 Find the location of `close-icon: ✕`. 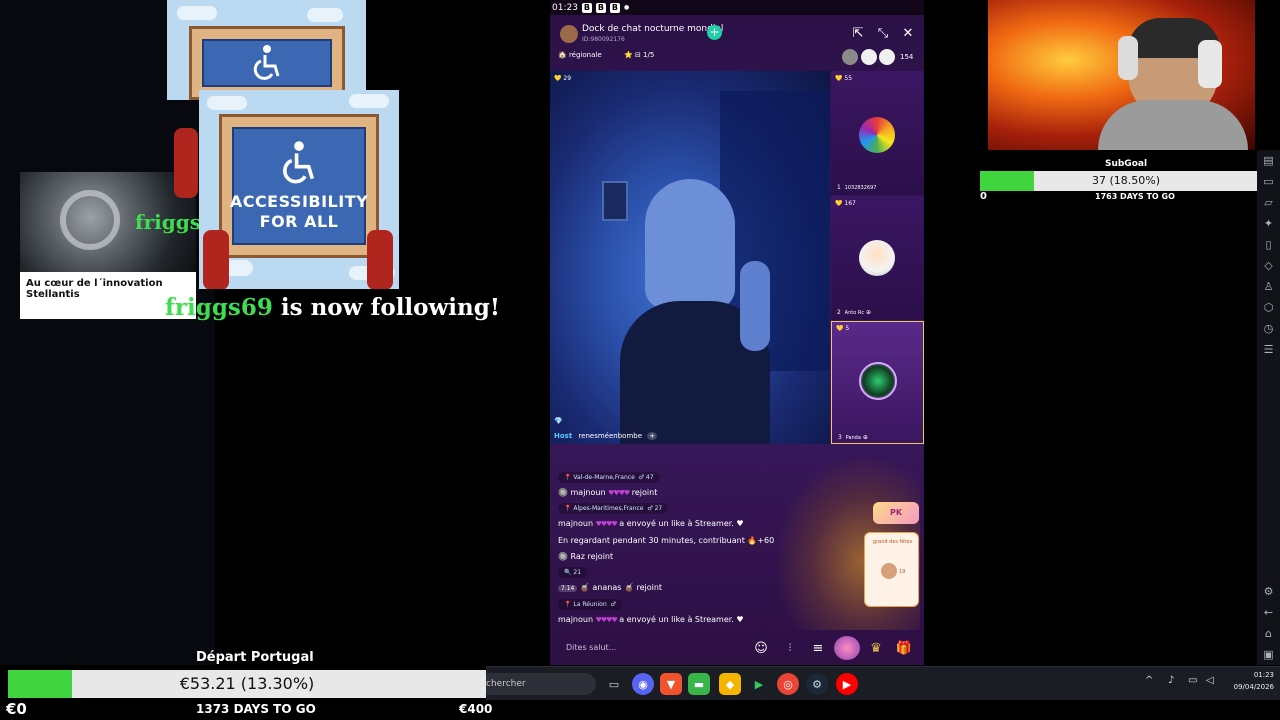

close-icon: ✕ is located at coordinates (908, 33).